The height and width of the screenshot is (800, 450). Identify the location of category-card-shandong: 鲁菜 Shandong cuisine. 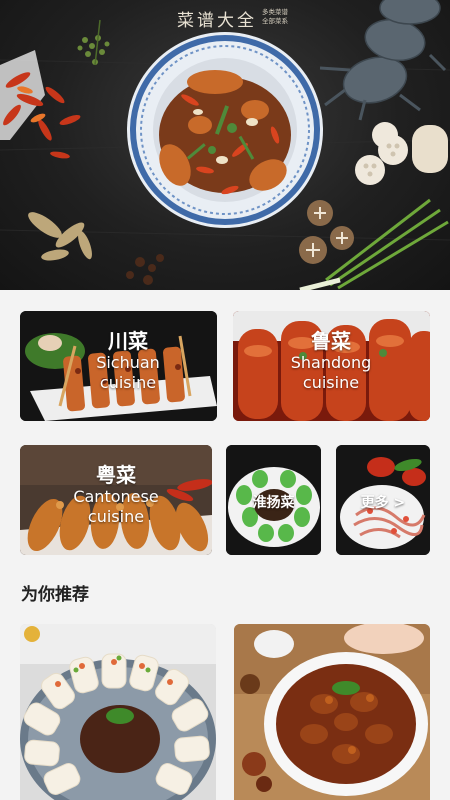
(331, 366).